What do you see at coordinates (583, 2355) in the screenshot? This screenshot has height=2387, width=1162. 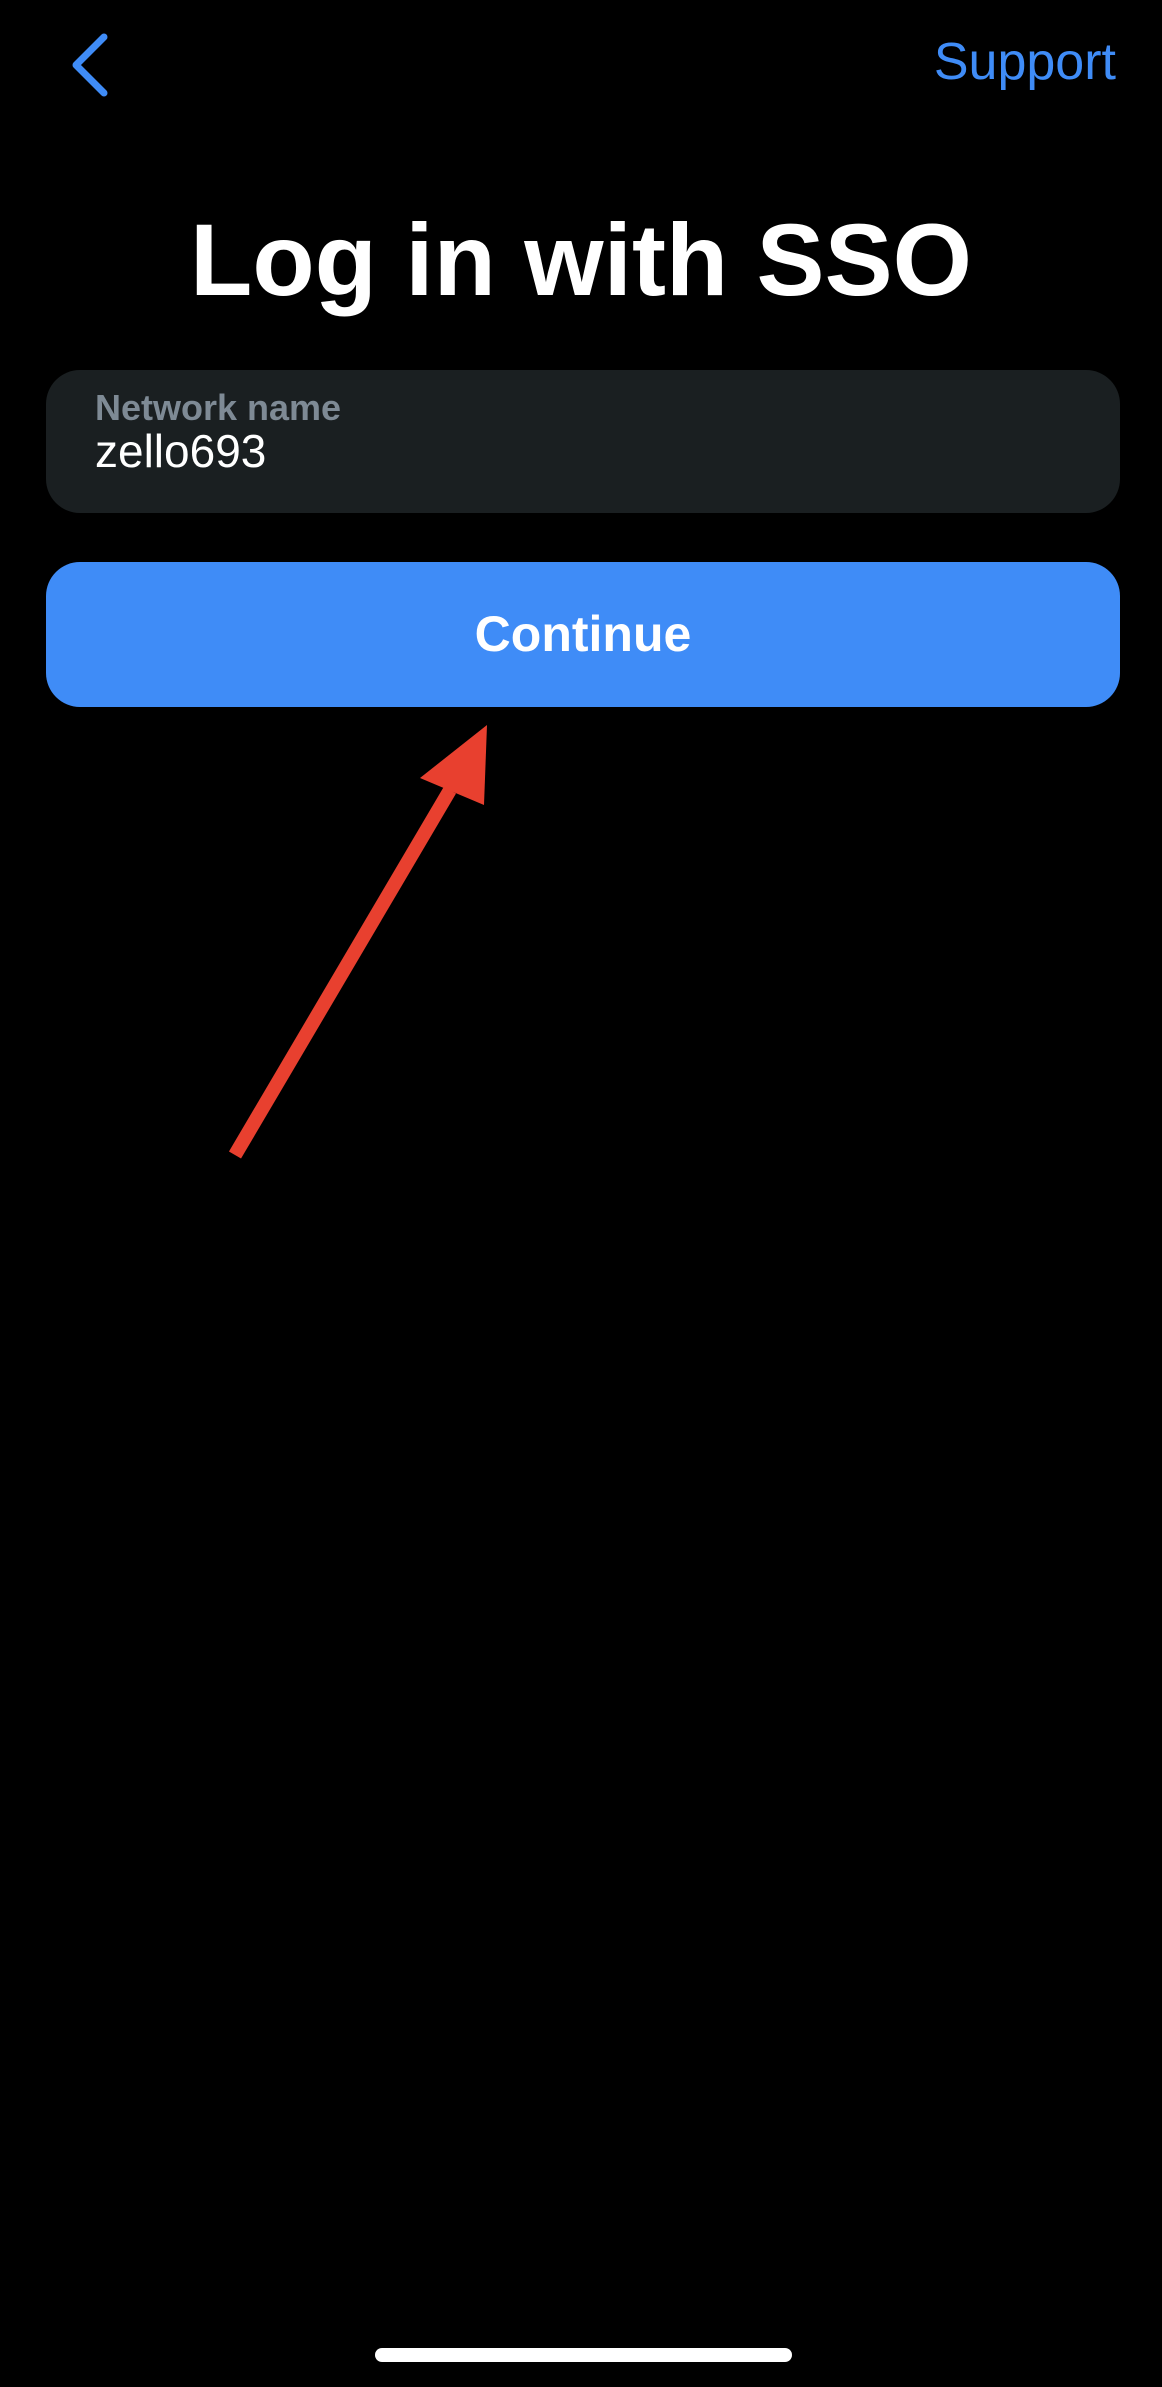 I see `home-indicator` at bounding box center [583, 2355].